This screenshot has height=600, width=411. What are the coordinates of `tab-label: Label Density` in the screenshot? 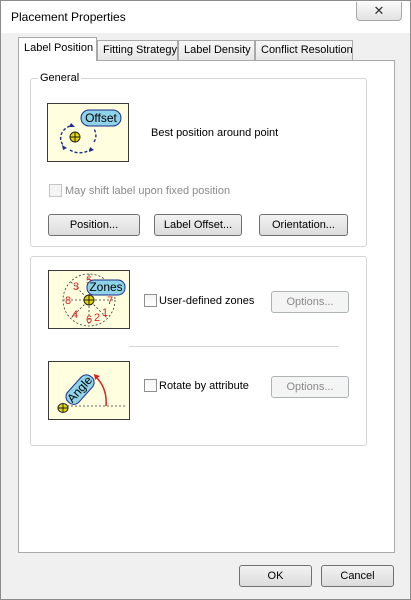 It's located at (217, 50).